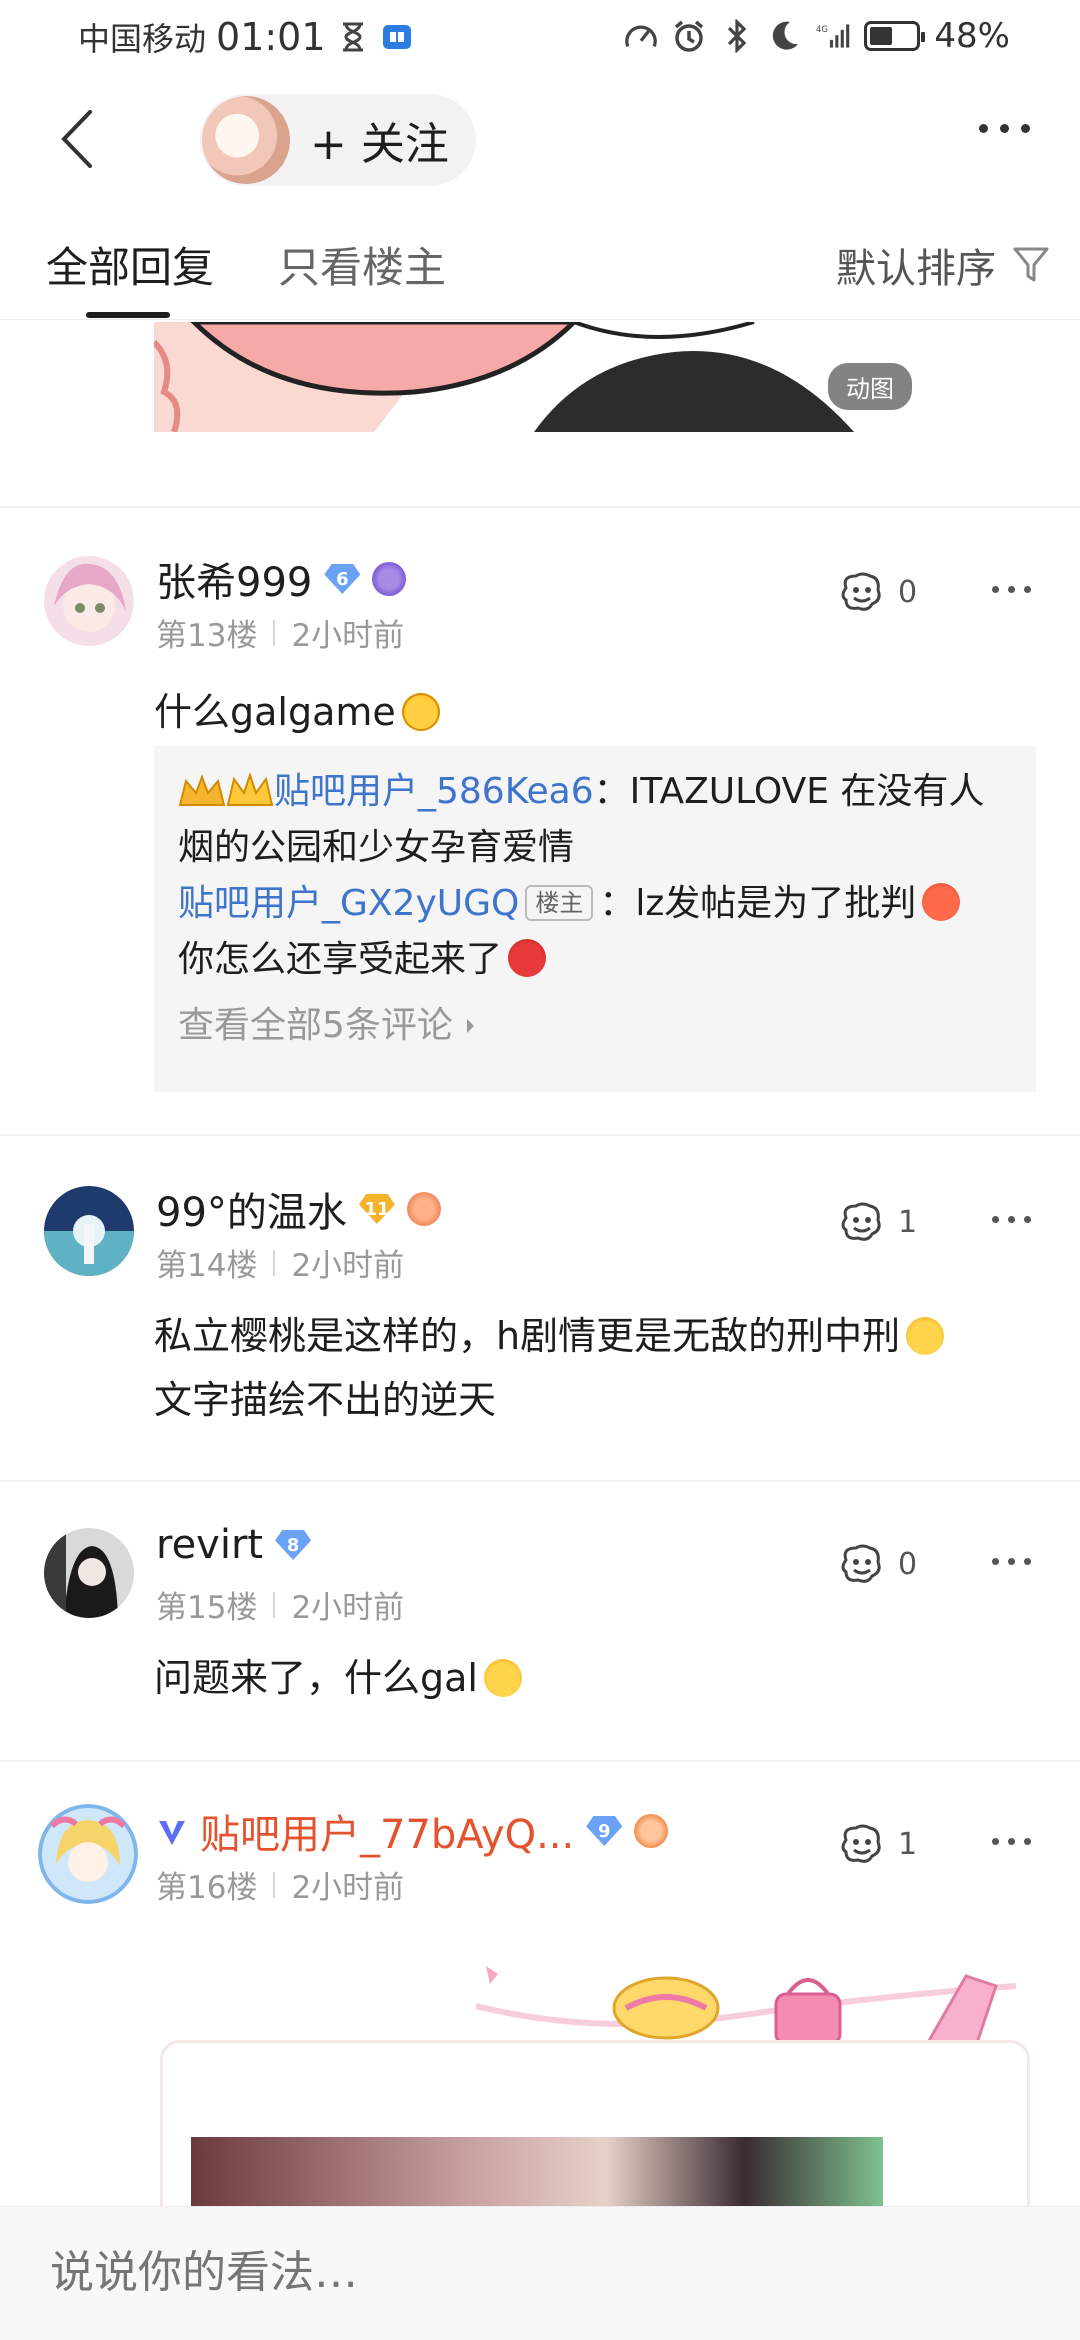  What do you see at coordinates (246, 140) in the screenshot?
I see `forum-avatar` at bounding box center [246, 140].